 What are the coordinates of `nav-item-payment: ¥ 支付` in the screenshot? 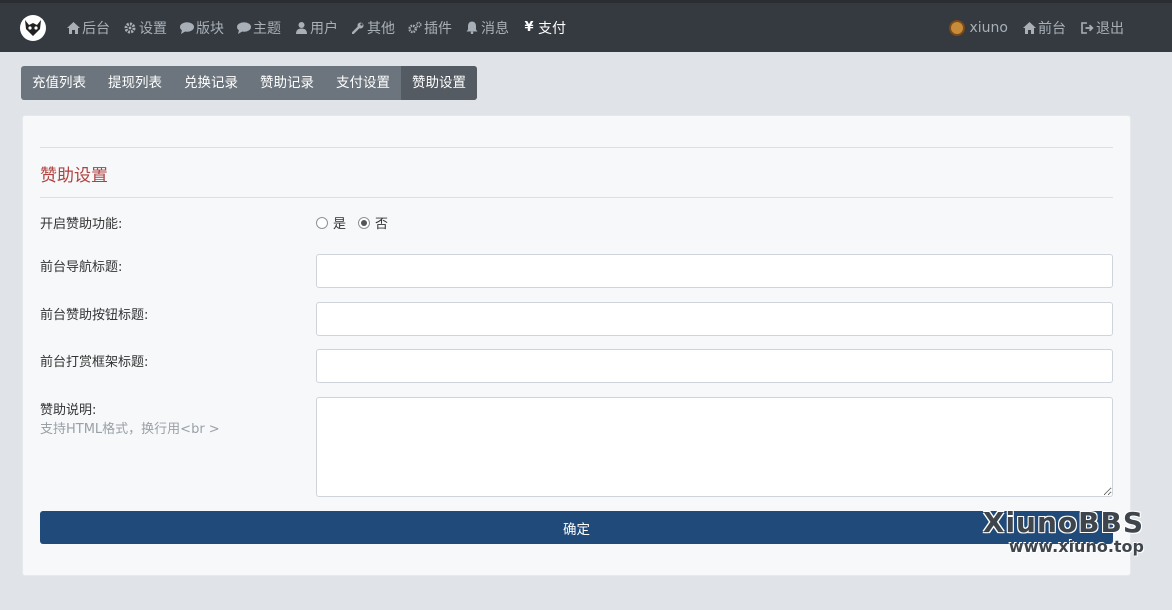 It's located at (544, 28).